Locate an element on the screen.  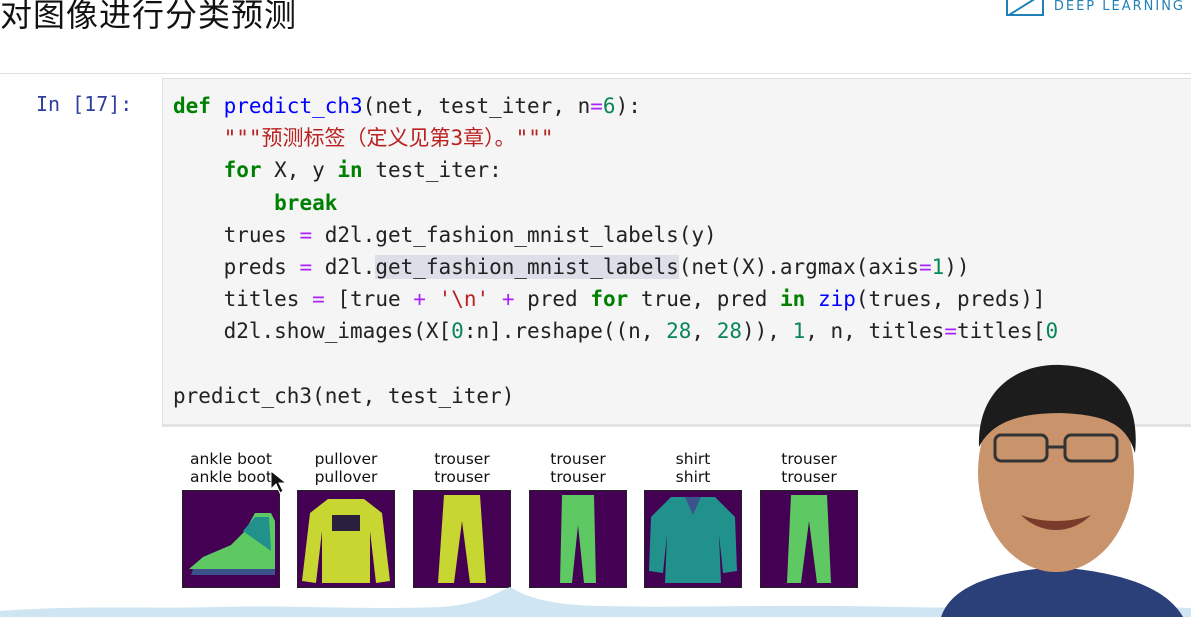
brand-logo: DEEP LEARNING is located at coordinates (1095, 8).